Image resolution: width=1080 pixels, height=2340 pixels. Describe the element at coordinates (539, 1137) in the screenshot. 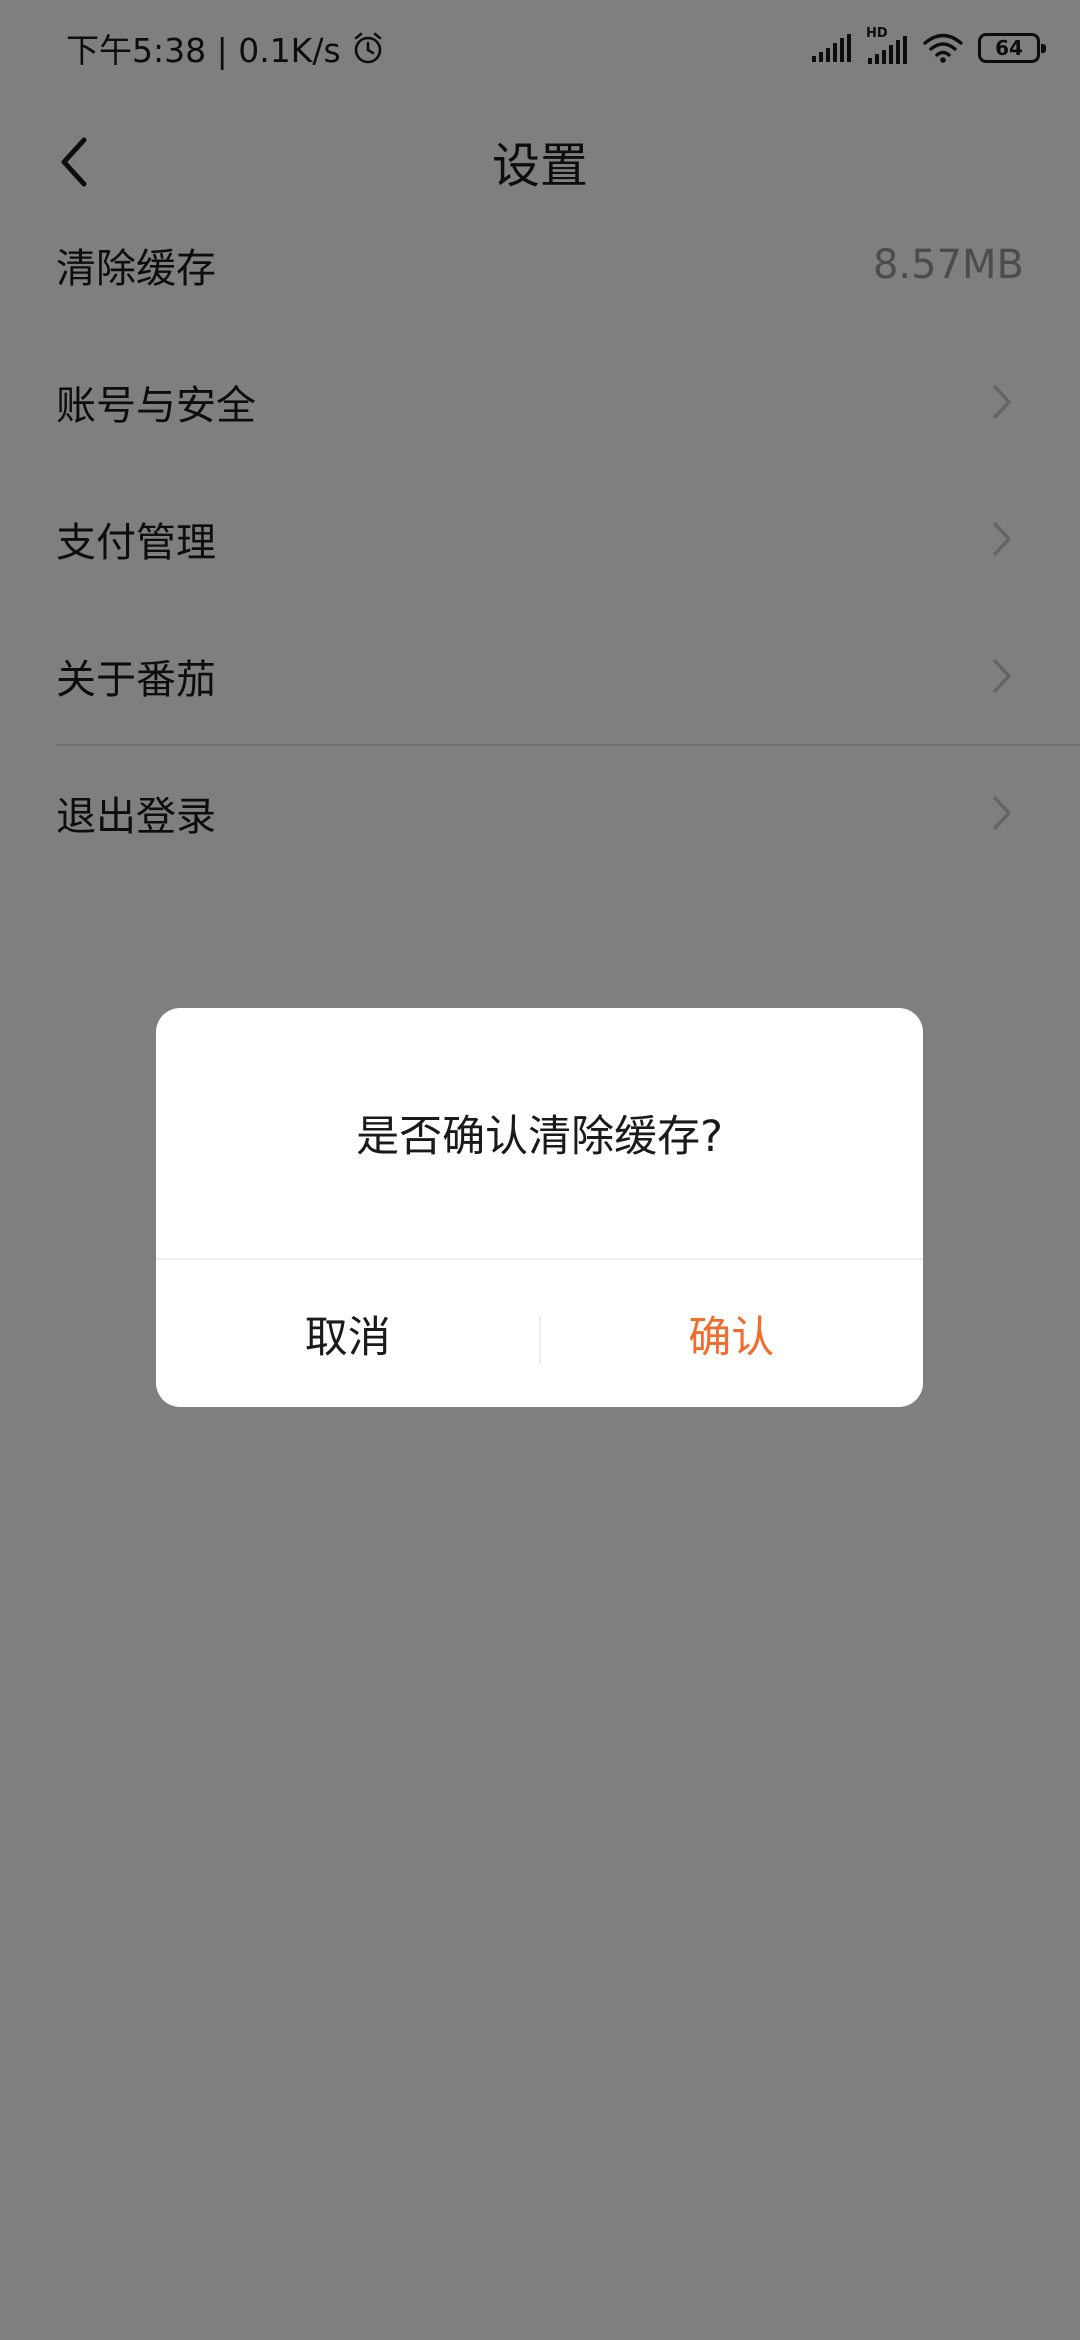

I see `dialog-message: 是否确认清除缓存?` at that location.